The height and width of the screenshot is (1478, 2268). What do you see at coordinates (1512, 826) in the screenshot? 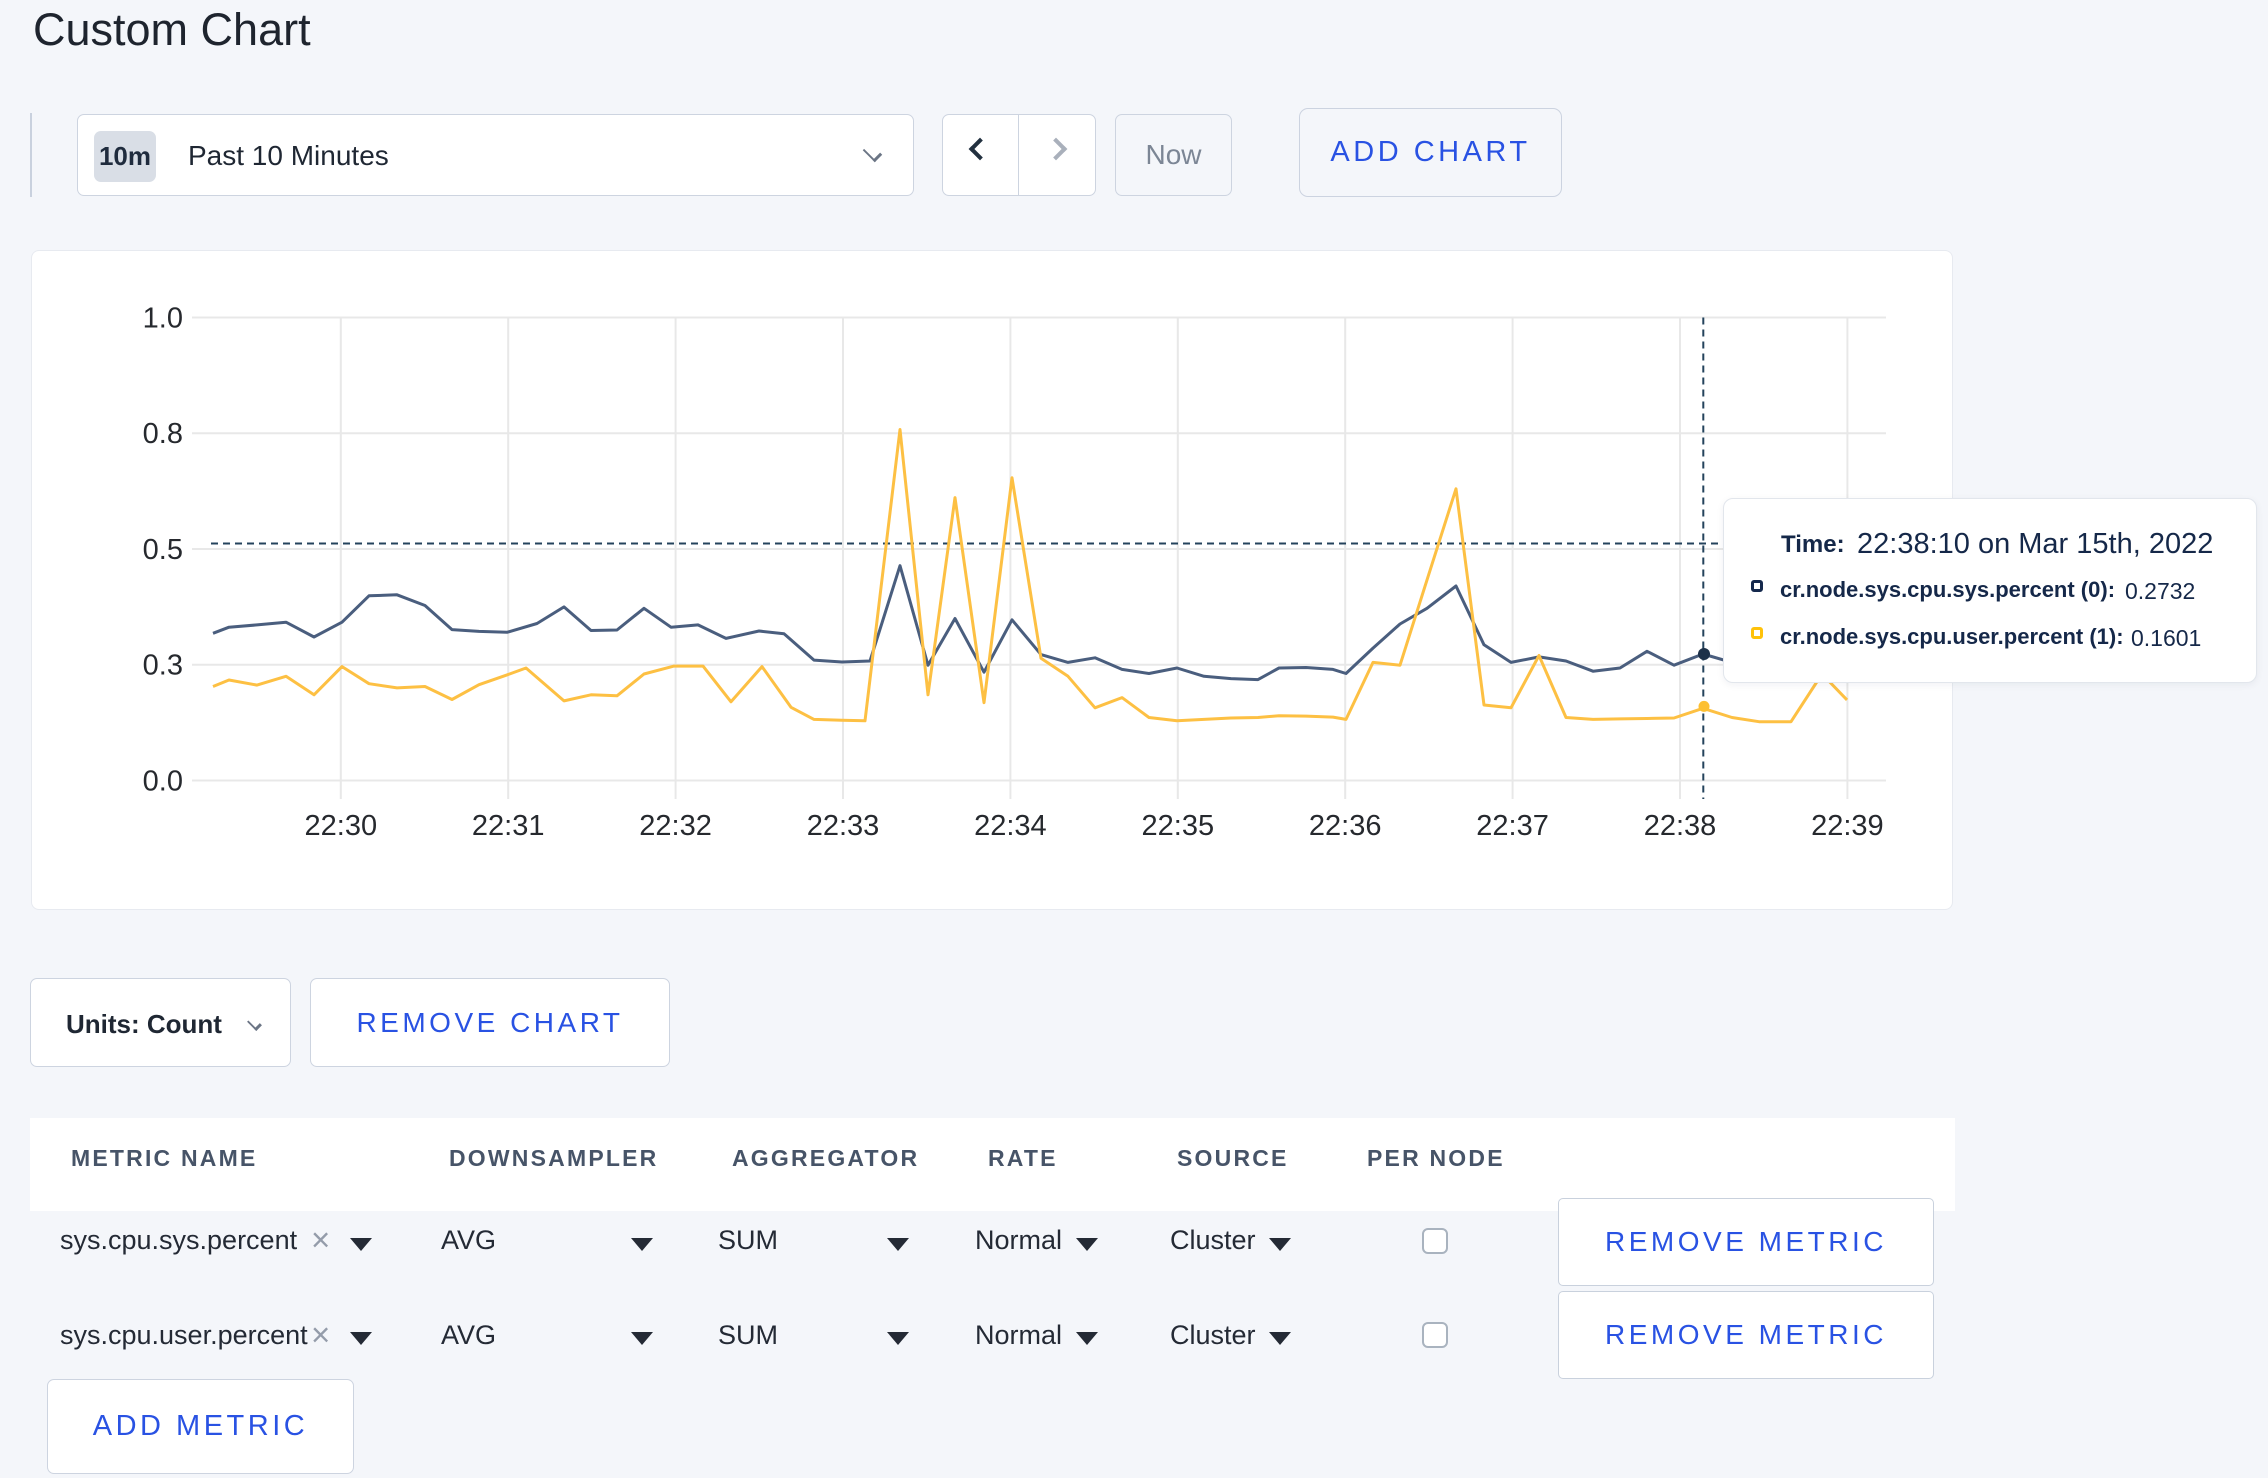
I see `svg-text: 22:37` at bounding box center [1512, 826].